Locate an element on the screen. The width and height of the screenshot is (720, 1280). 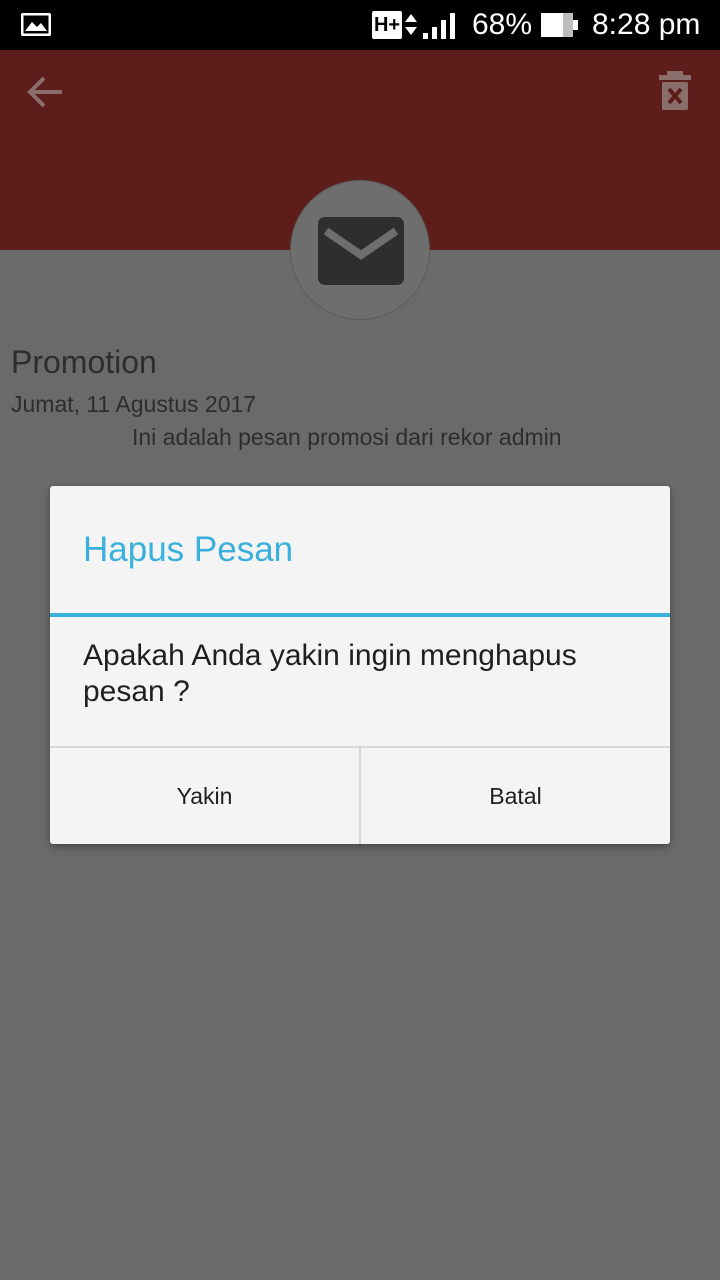
envelope-icon is located at coordinates (361, 251).